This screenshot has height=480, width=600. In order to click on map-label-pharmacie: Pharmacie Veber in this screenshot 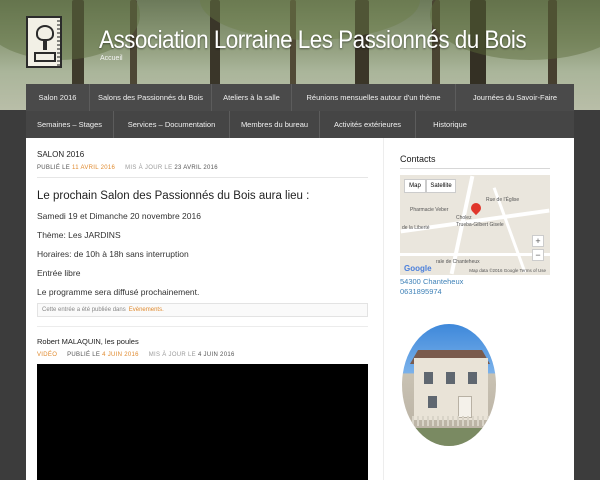, I will do `click(429, 210)`.